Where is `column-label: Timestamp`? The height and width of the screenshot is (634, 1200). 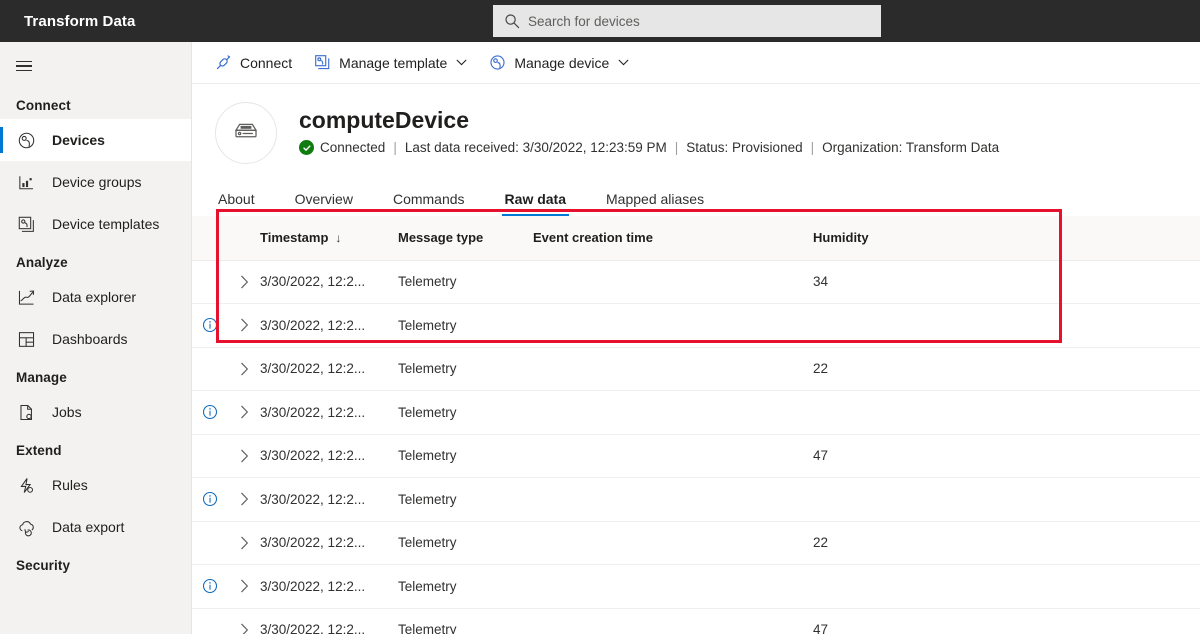
column-label: Timestamp is located at coordinates (294, 238).